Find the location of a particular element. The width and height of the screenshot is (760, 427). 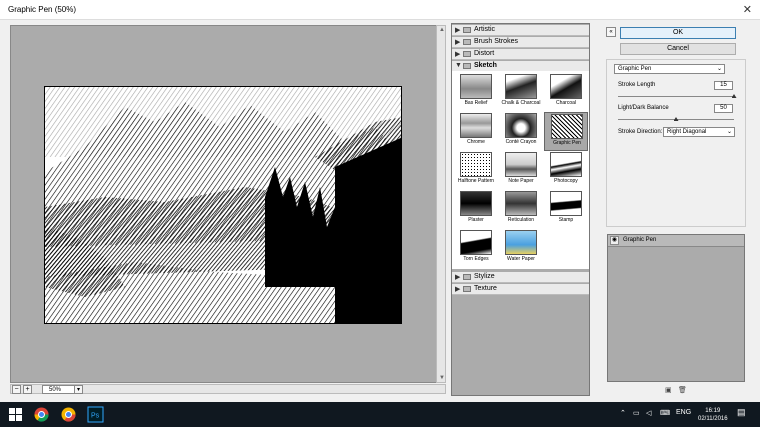

filter-thumb-chalk-charcoal: Chalk & Charcoal is located at coordinates (521, 92).